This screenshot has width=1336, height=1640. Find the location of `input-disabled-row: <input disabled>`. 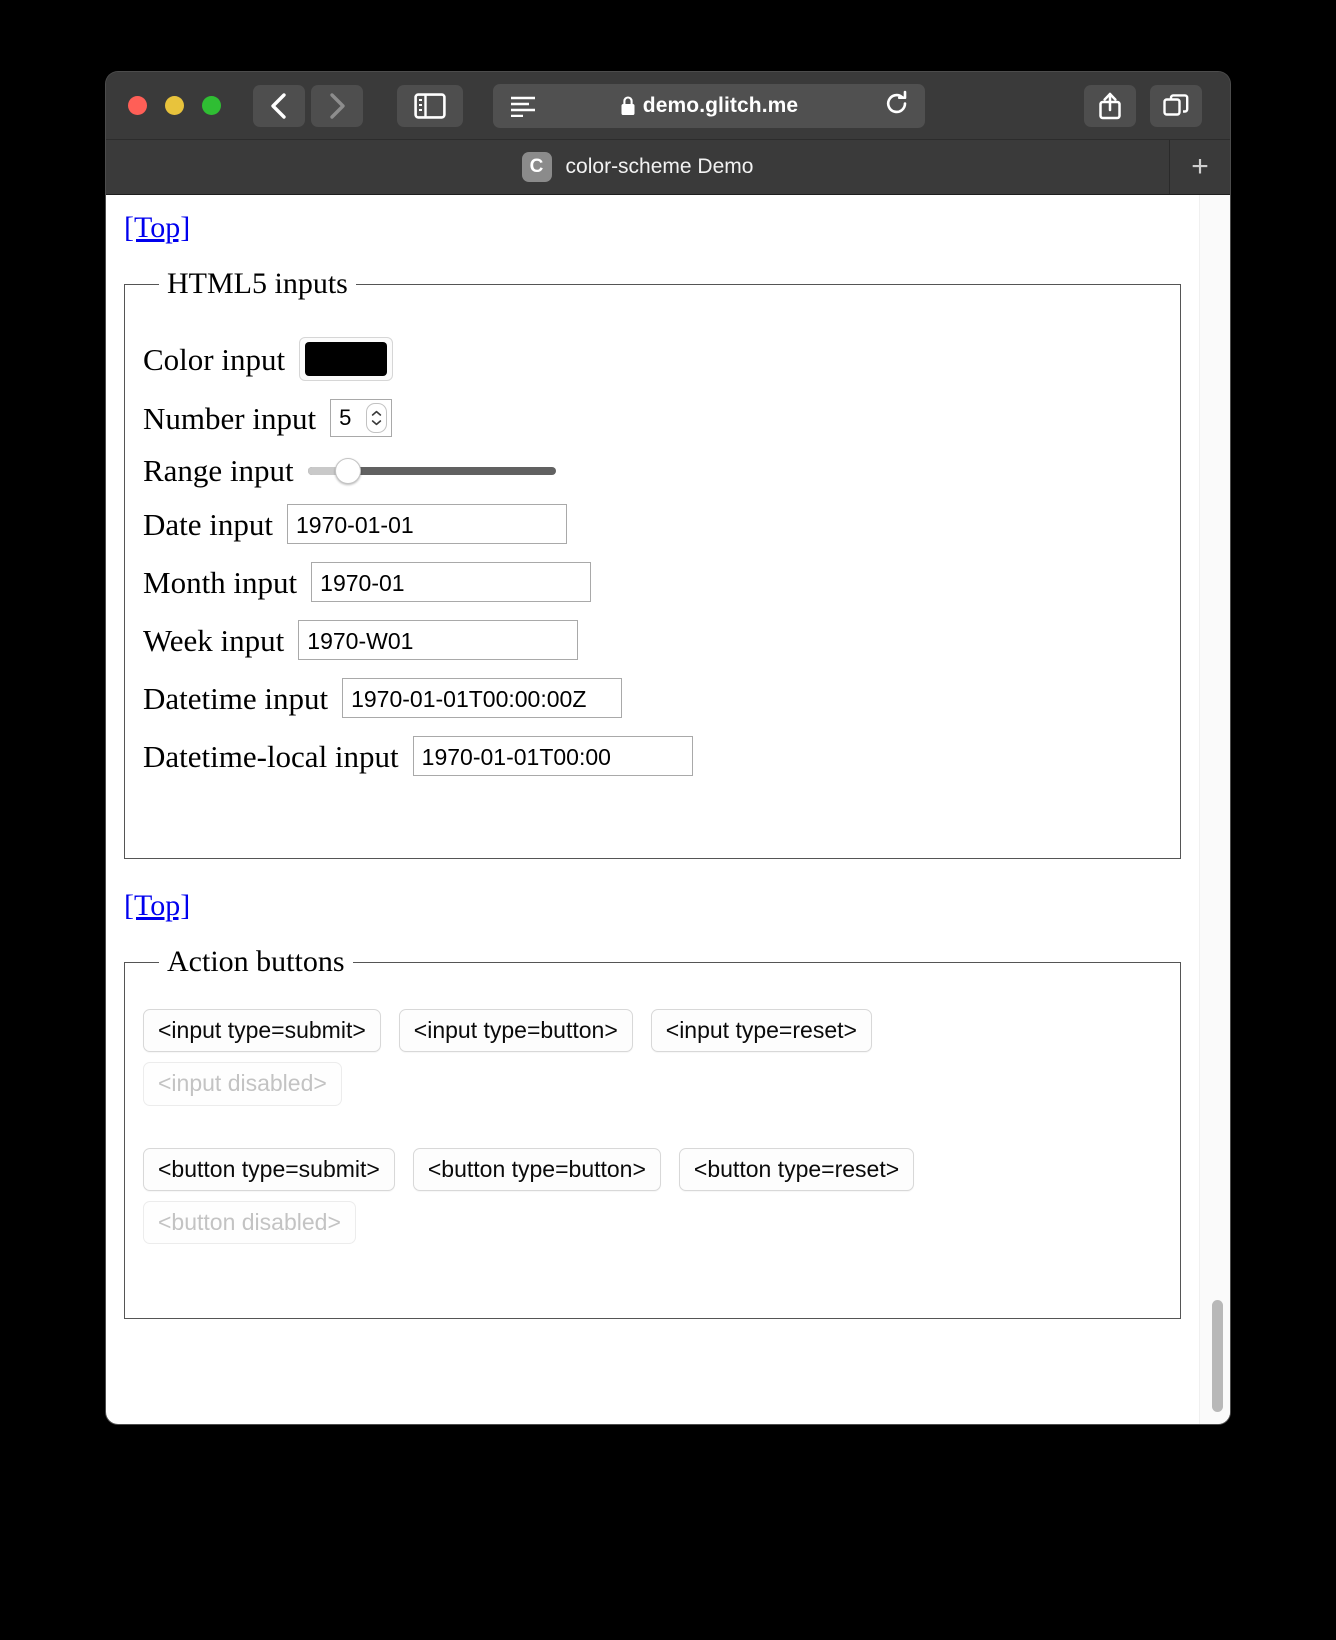

input-disabled-row: <input disabled> is located at coordinates (652, 1084).